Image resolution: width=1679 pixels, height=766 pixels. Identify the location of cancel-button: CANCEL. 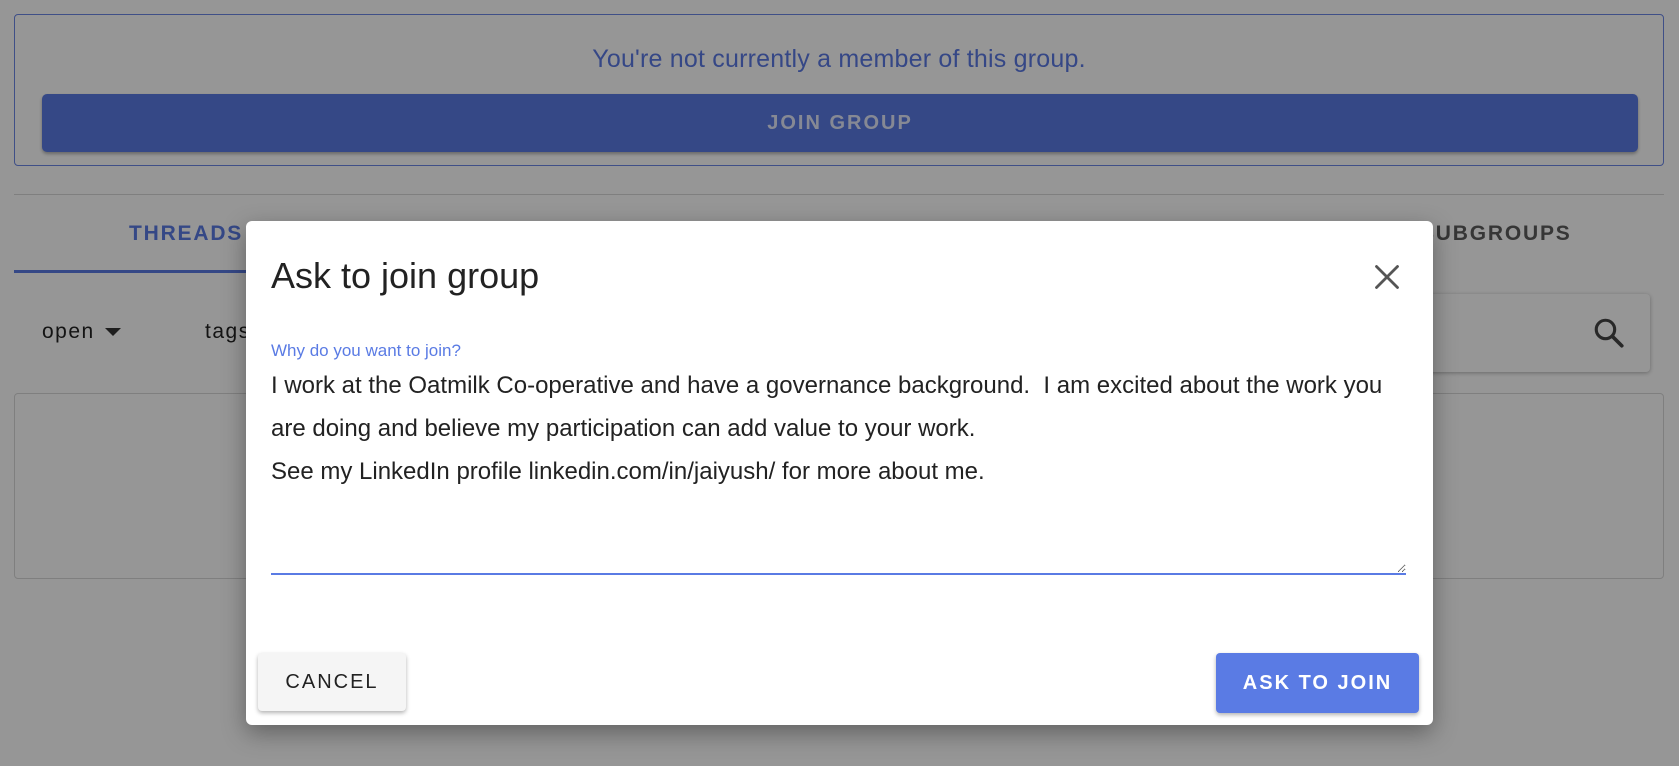
(332, 682).